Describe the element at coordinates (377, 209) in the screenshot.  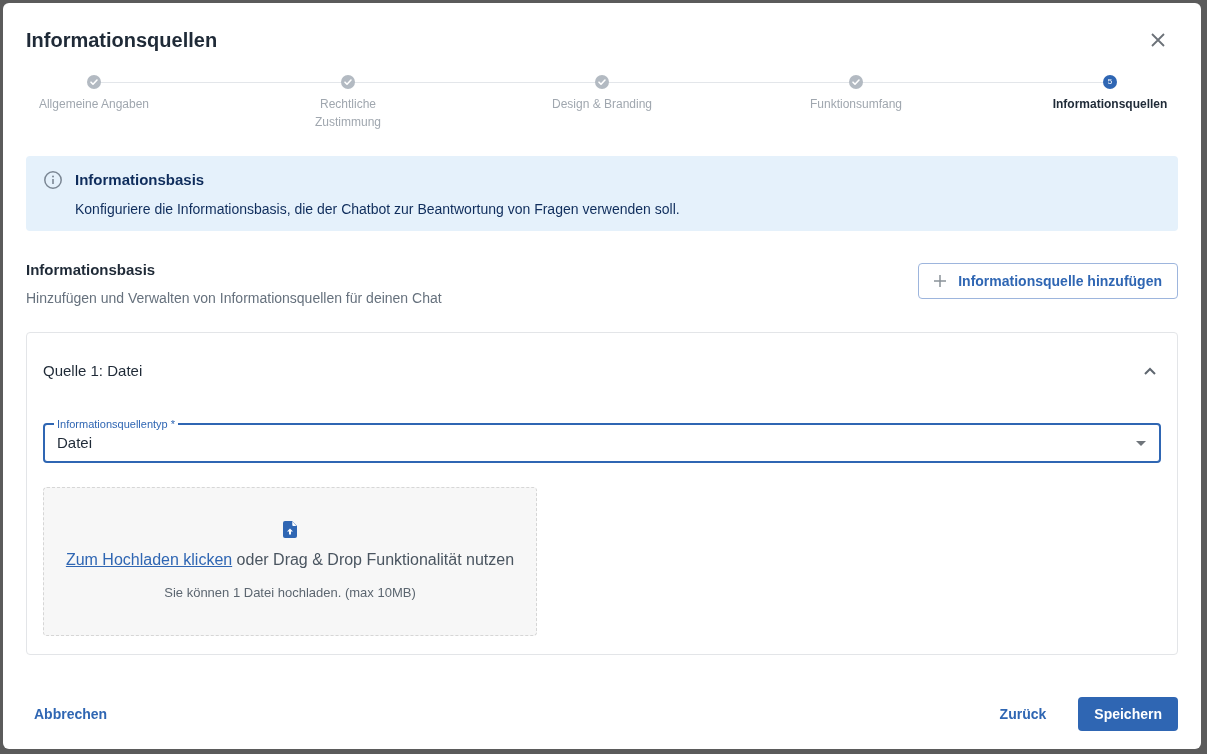
I see `alert-message: Konfiguriere die Informationsbasis, die der Chatbot zur Beantwortung von Fragen verwenden soll.` at that location.